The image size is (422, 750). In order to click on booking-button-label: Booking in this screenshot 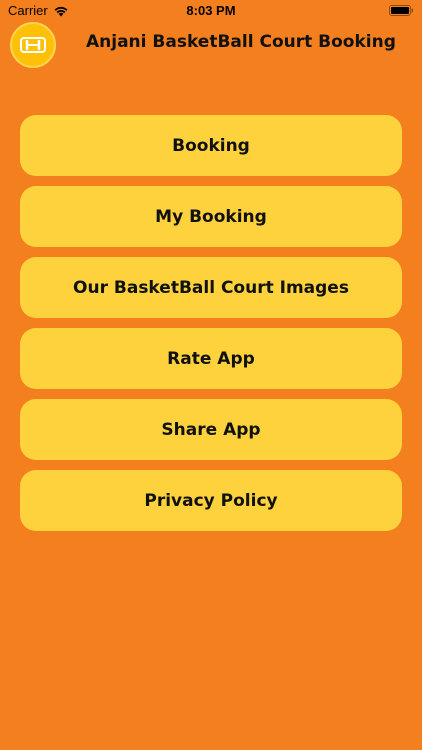, I will do `click(211, 145)`.